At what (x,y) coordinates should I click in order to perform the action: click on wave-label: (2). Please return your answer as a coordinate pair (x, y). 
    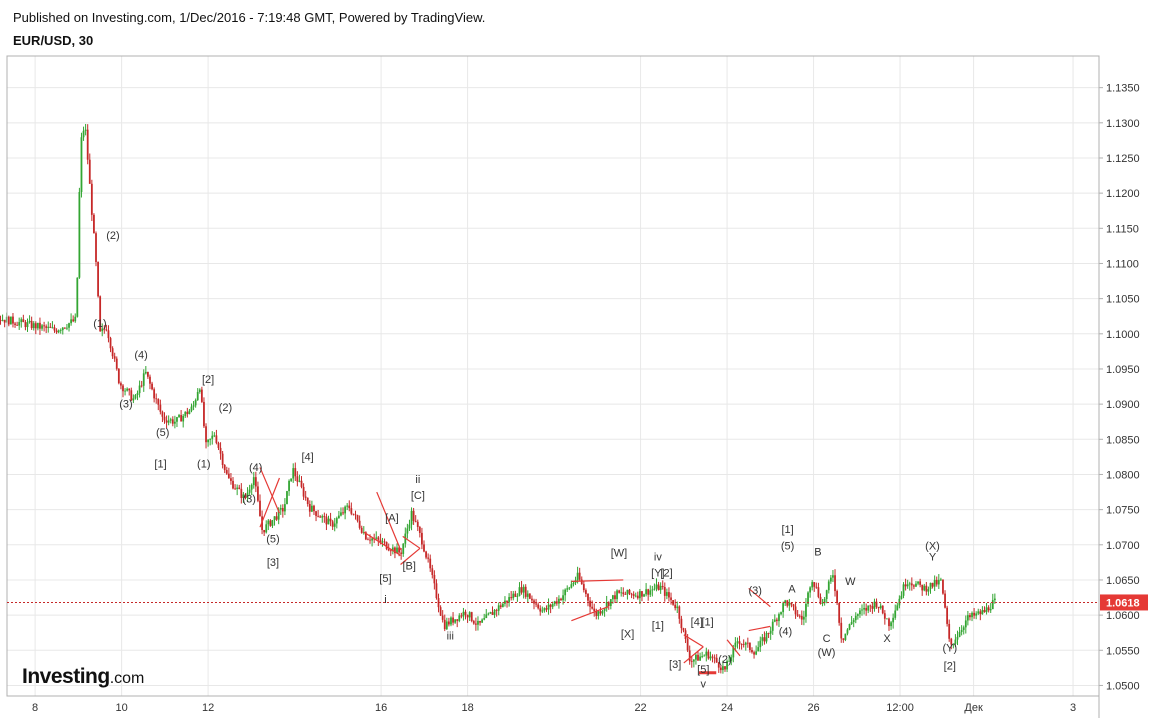
    Looking at the image, I should click on (112, 236).